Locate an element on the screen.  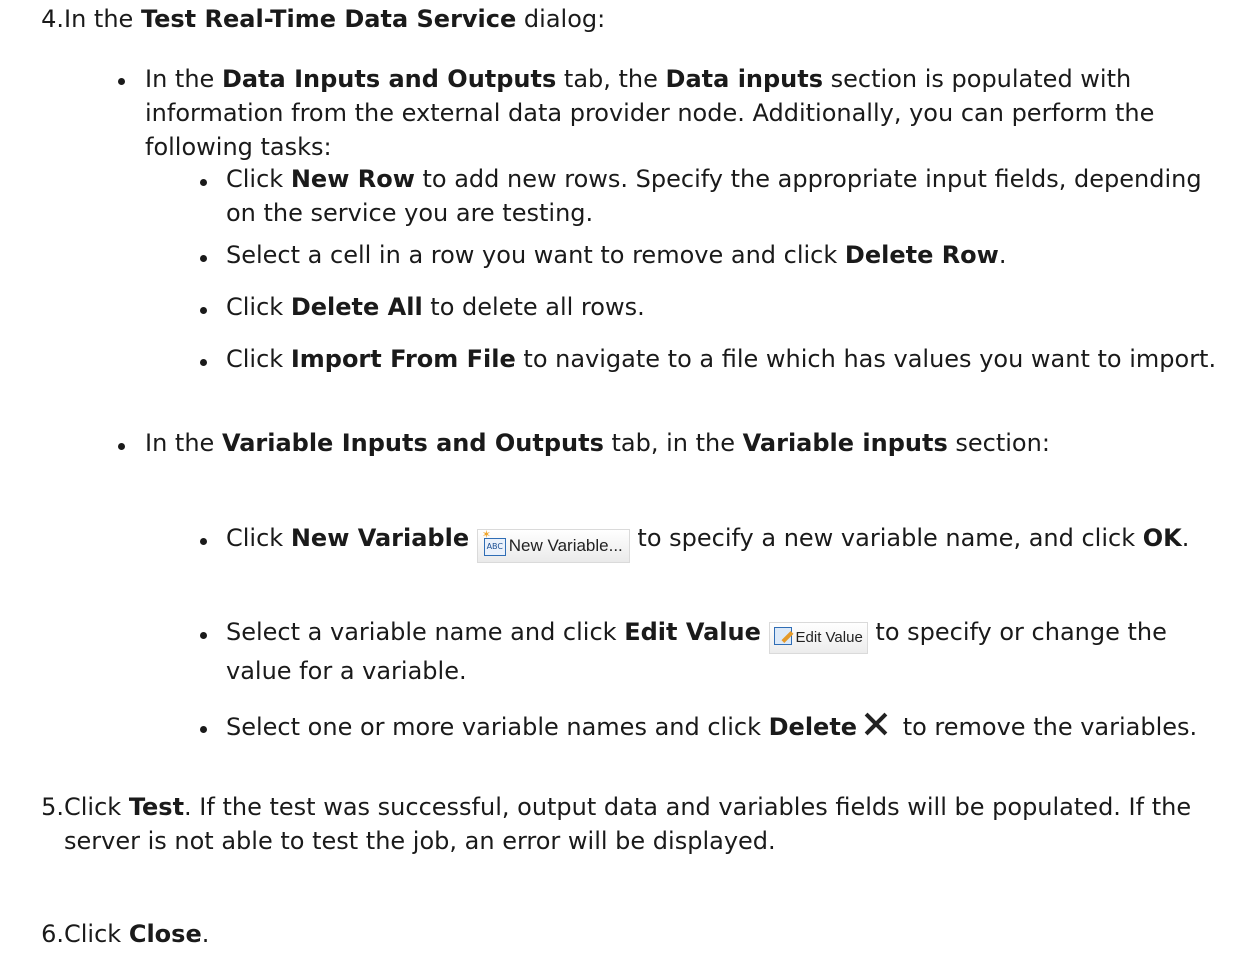
section-name: Variable inputs is located at coordinates (845, 443).